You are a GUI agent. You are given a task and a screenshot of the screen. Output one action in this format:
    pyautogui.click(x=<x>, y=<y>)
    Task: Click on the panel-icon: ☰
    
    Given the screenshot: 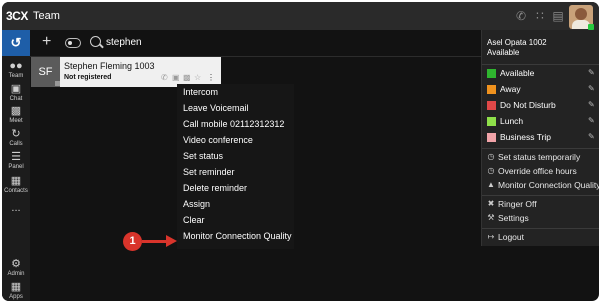 What is the action you would take?
    pyautogui.click(x=16, y=157)
    